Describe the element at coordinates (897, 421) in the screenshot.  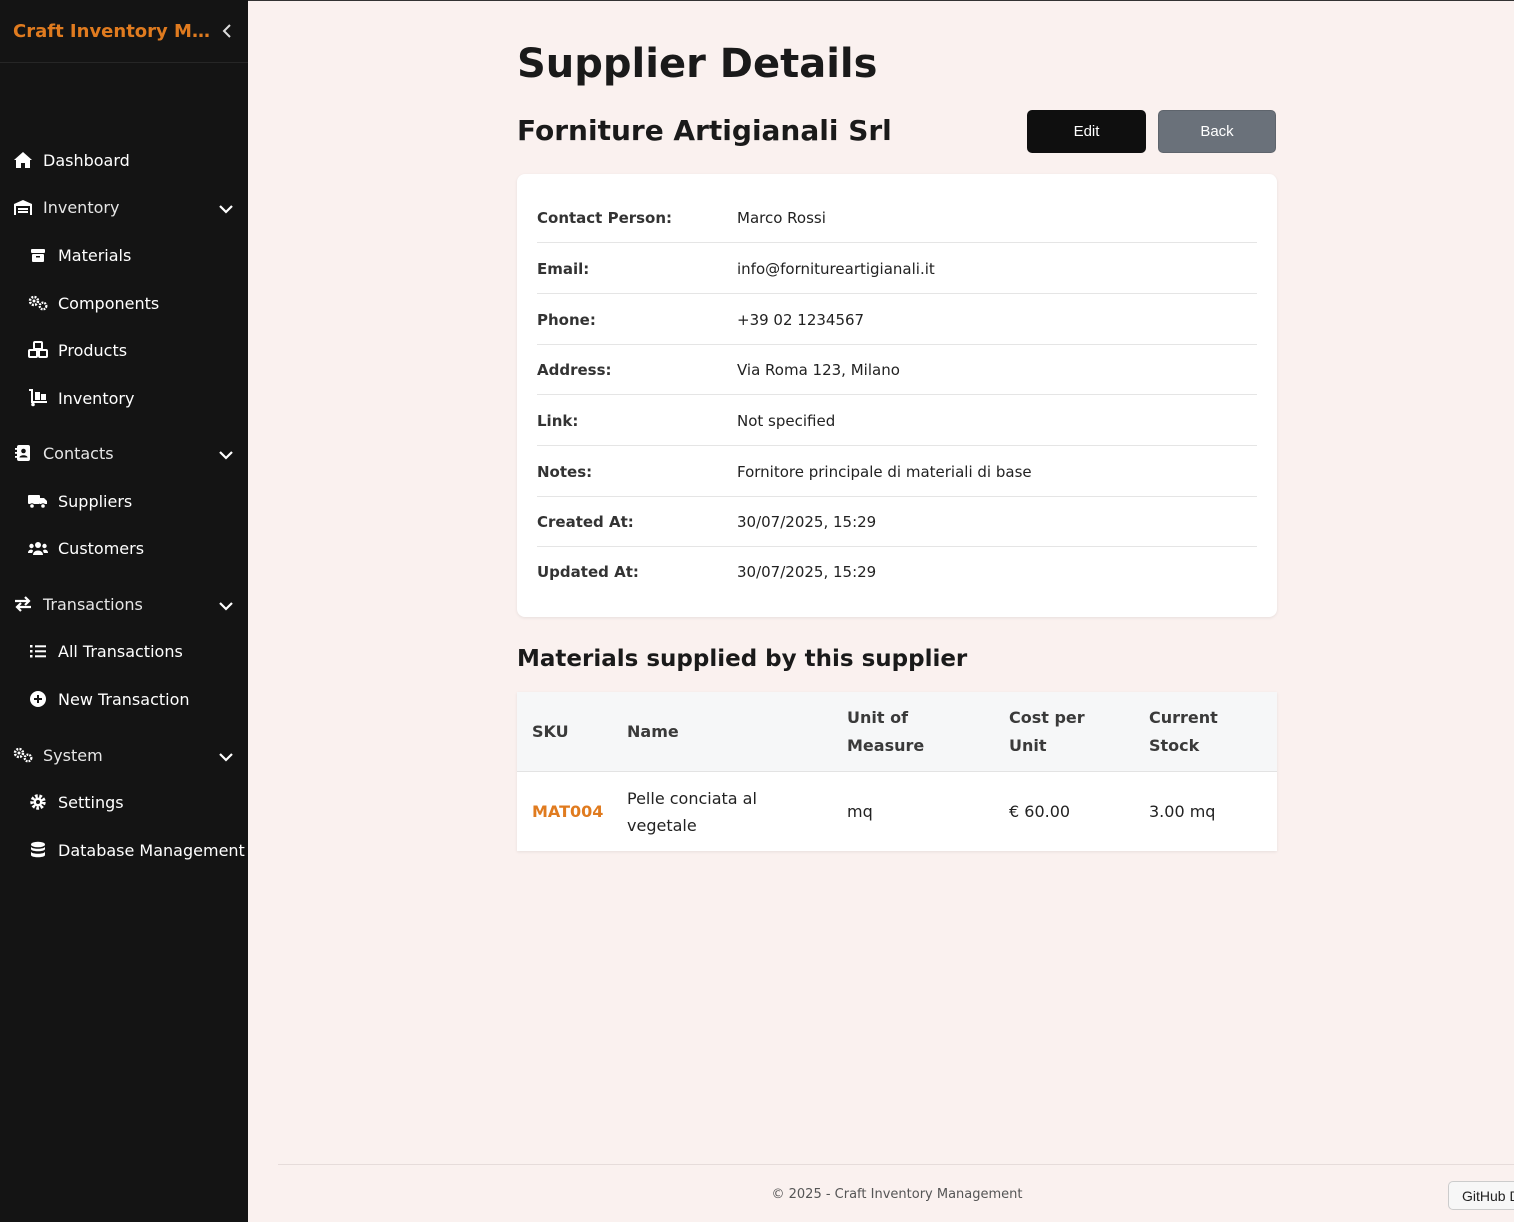
I see `detail-row-link: Link: Not specified` at that location.